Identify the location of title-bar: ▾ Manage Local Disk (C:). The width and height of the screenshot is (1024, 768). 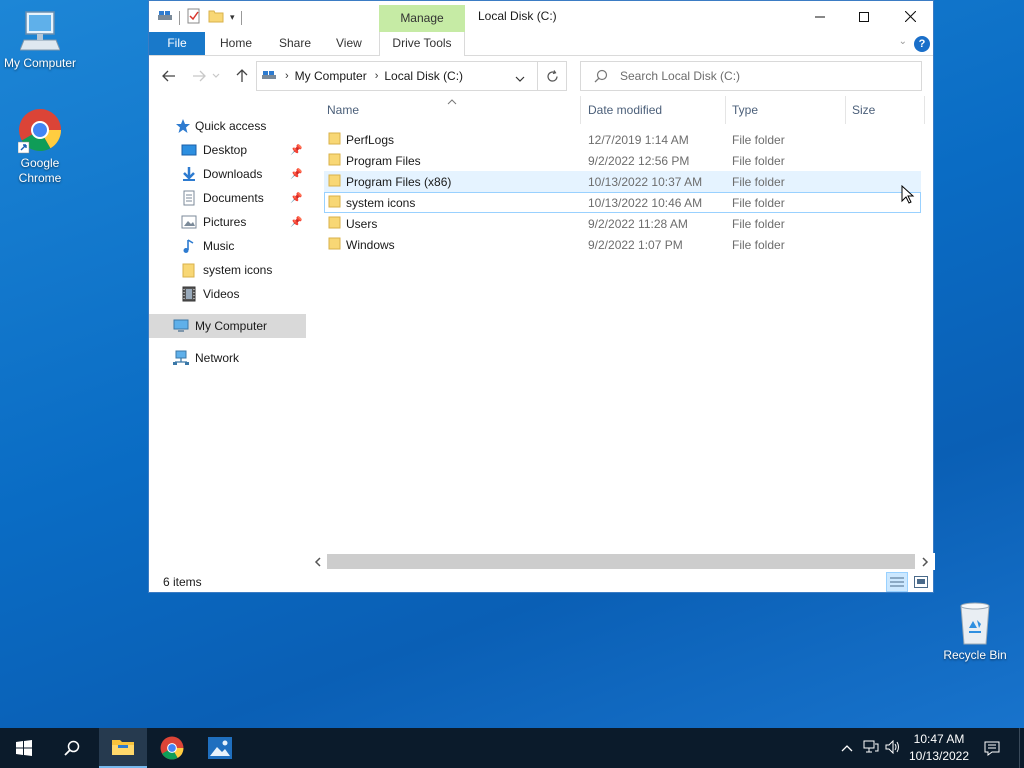
(541, 16).